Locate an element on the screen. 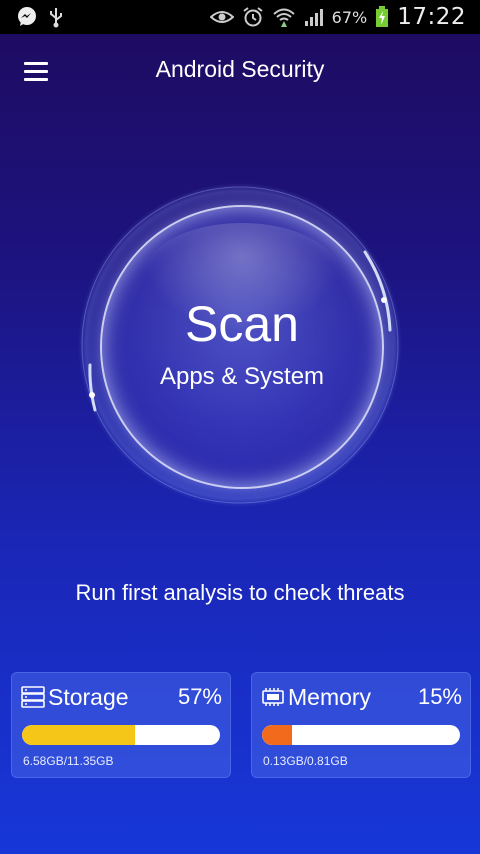 This screenshot has height=854, width=480. battery-charging-icon is located at coordinates (382, 17).